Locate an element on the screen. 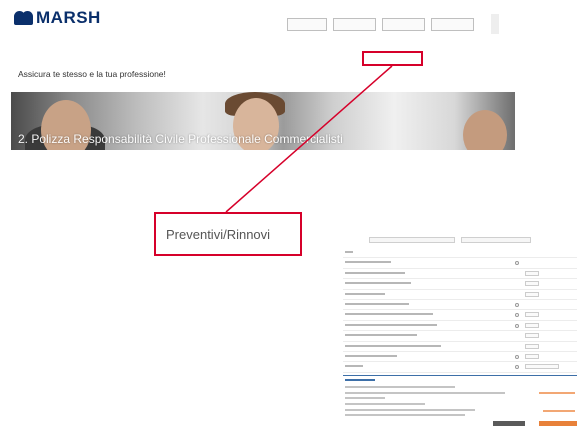 The width and height of the screenshot is (577, 426). callout-label: Preventivi/Rinnovi is located at coordinates (218, 234).